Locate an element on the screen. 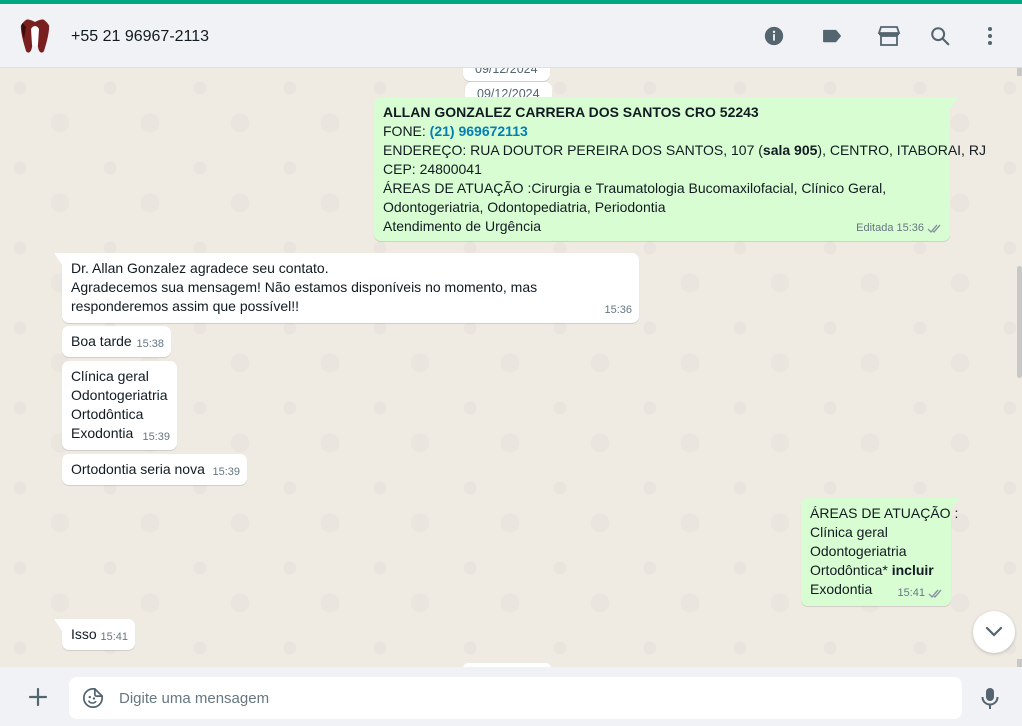 Image resolution: width=1022 pixels, height=726 pixels. label-icon is located at coordinates (832, 36).